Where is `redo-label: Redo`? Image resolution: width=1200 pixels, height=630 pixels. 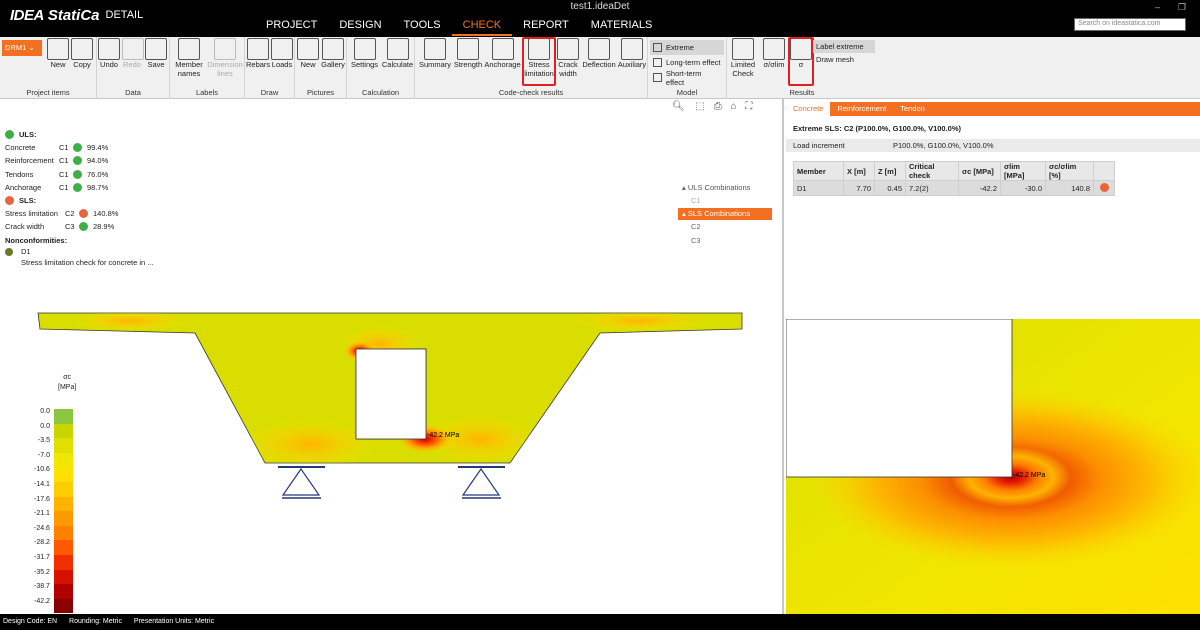 redo-label: Redo is located at coordinates (132, 64).